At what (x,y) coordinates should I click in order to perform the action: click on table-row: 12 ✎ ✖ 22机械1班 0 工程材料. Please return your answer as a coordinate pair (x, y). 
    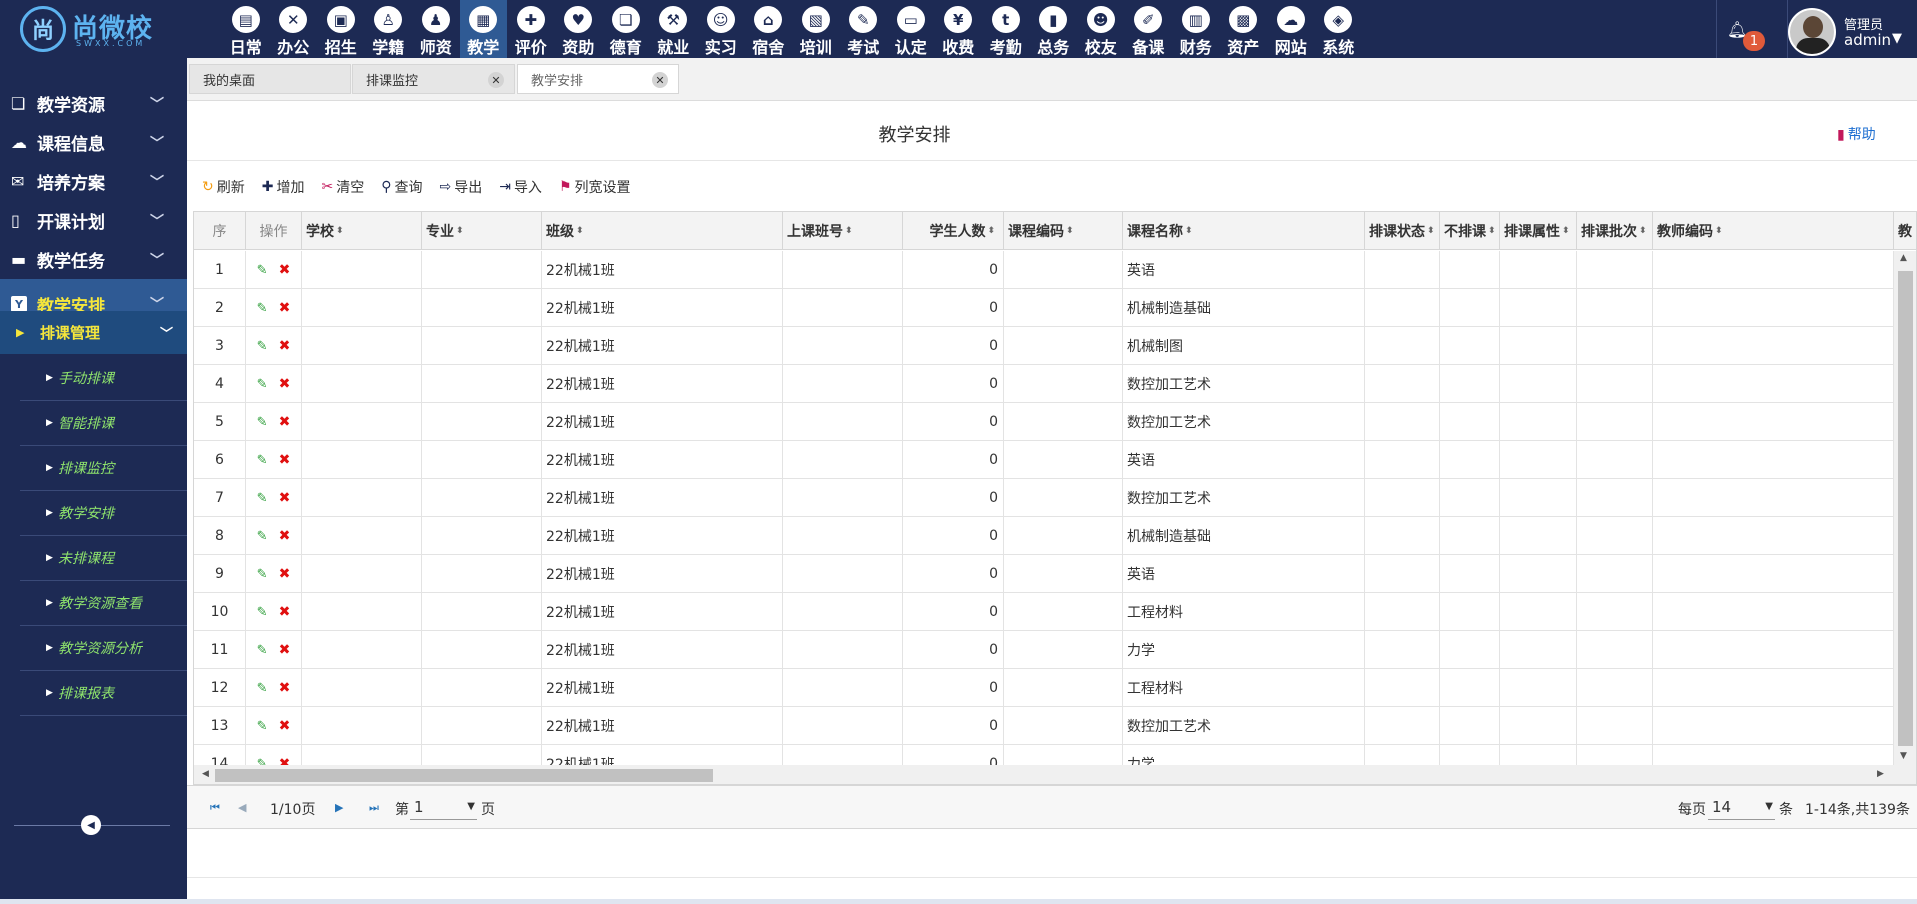
    Looking at the image, I should click on (1044, 688).